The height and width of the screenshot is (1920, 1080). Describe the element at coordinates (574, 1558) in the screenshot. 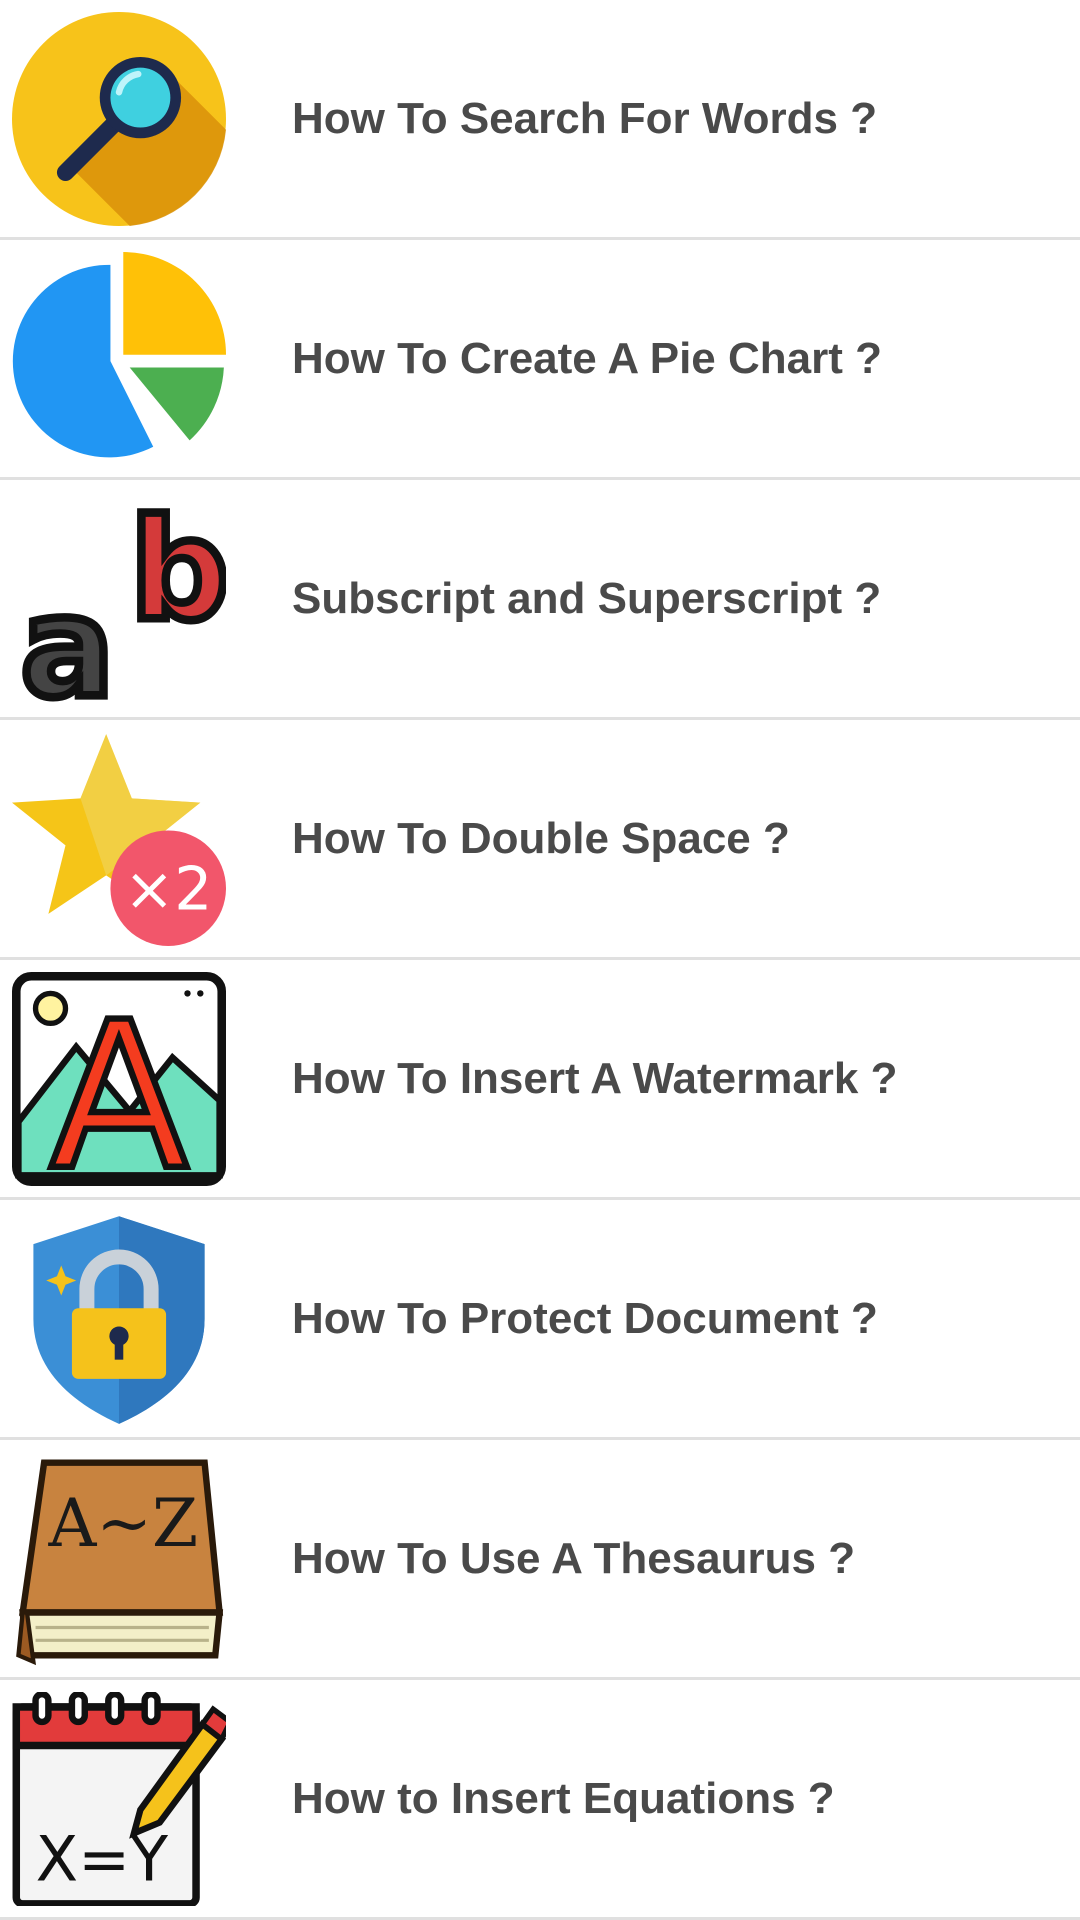

I see `item-label: How To Use A Thesaurus ?` at that location.